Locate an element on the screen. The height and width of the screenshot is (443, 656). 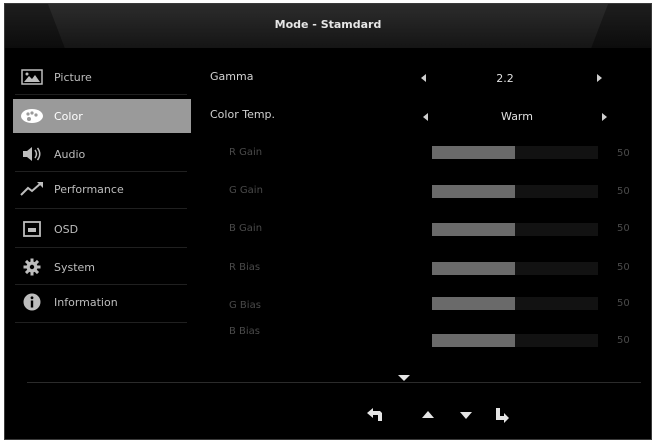
speaker-icon is located at coordinates (32, 154).